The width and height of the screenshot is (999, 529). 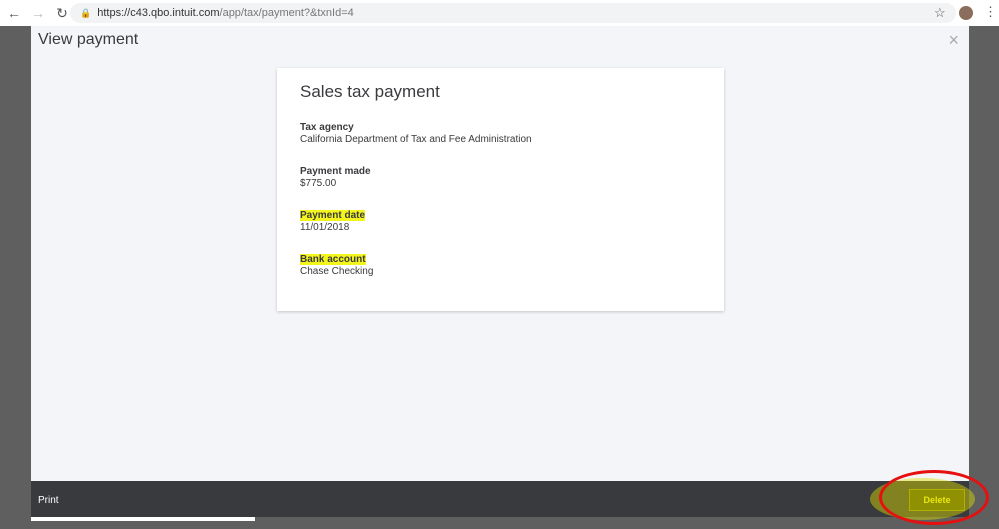 I want to click on avatar, so click(x=966, y=13).